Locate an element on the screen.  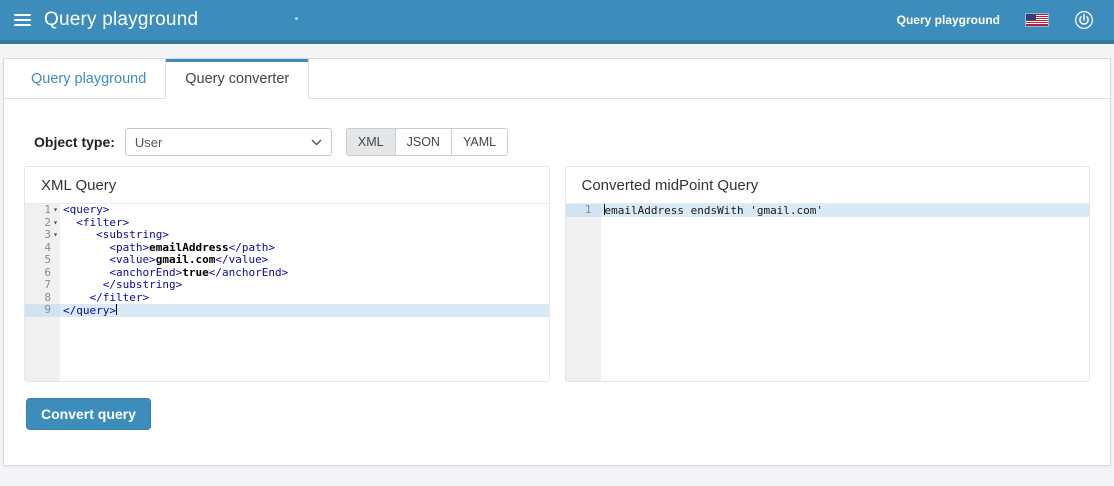
format-button-json: JSON is located at coordinates (423, 142).